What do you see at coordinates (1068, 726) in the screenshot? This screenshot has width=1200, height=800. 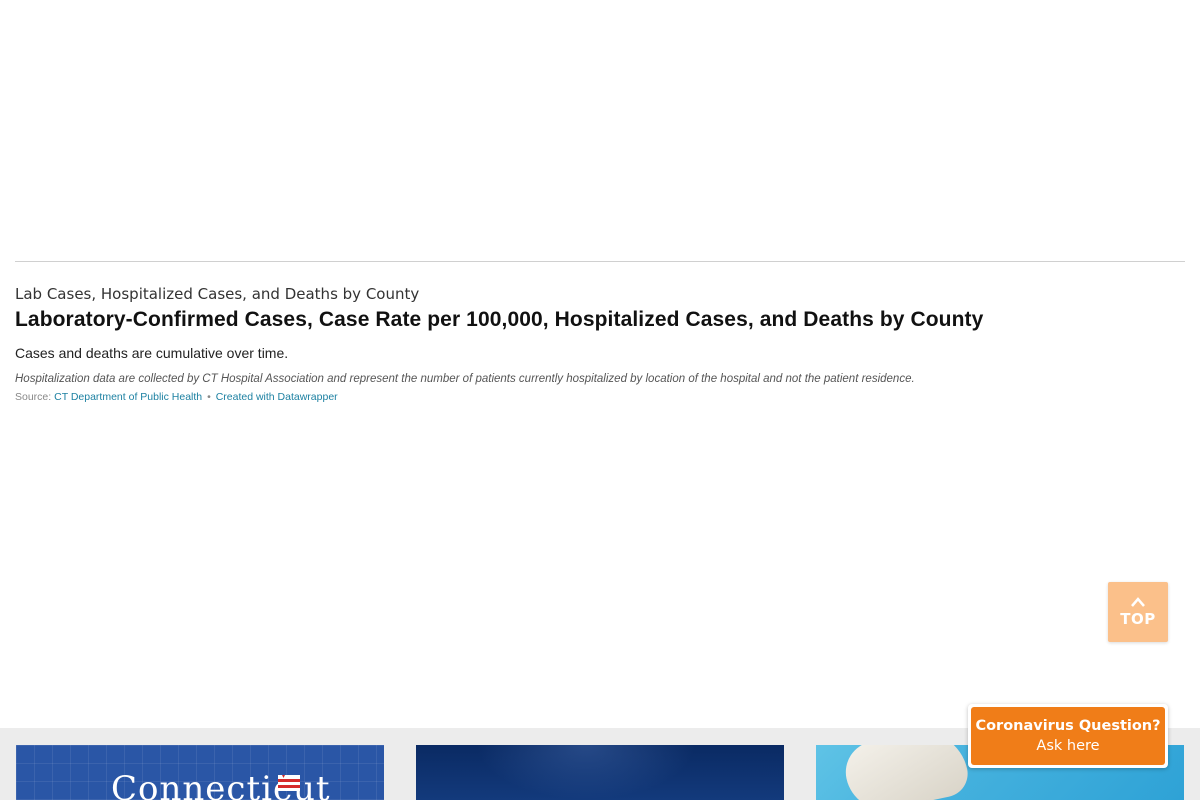 I see `chat-title: Coronavirus Question?` at bounding box center [1068, 726].